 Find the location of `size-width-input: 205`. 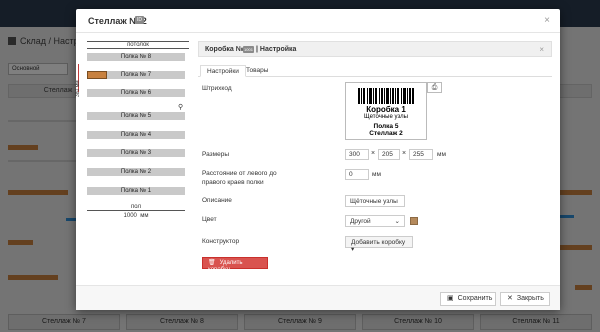

size-width-input: 205 is located at coordinates (389, 154).